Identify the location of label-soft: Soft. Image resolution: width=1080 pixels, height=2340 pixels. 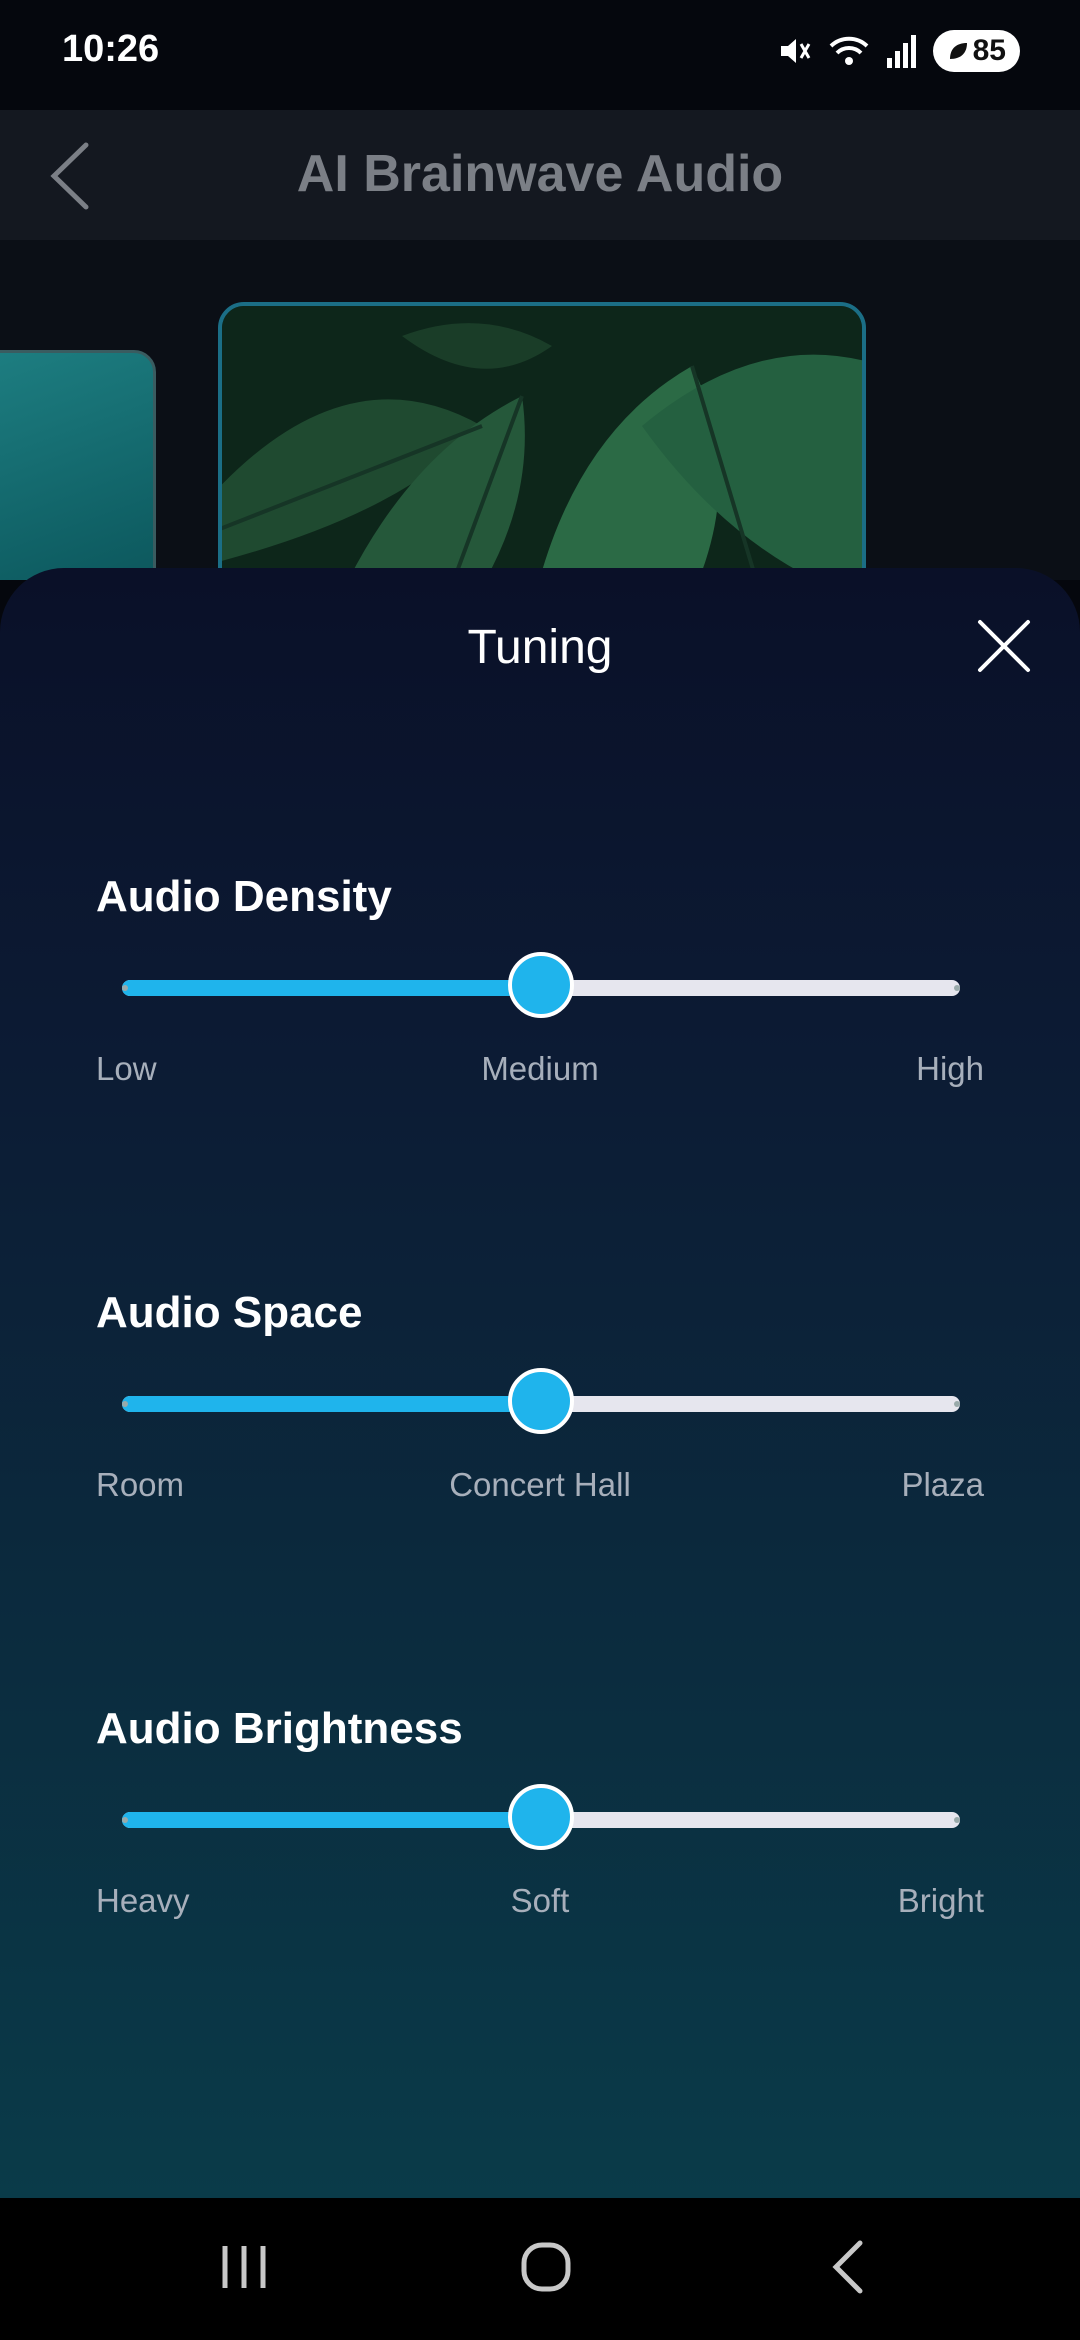
(540, 1900).